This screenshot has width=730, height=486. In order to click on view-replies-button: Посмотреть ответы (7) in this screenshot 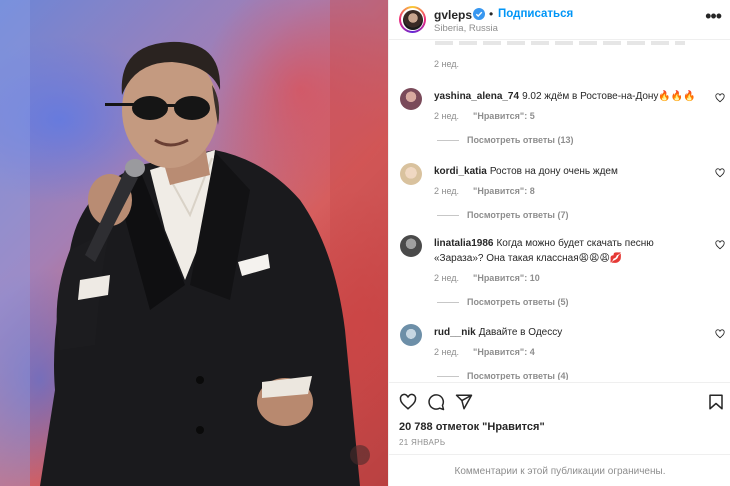, I will do `click(502, 215)`.